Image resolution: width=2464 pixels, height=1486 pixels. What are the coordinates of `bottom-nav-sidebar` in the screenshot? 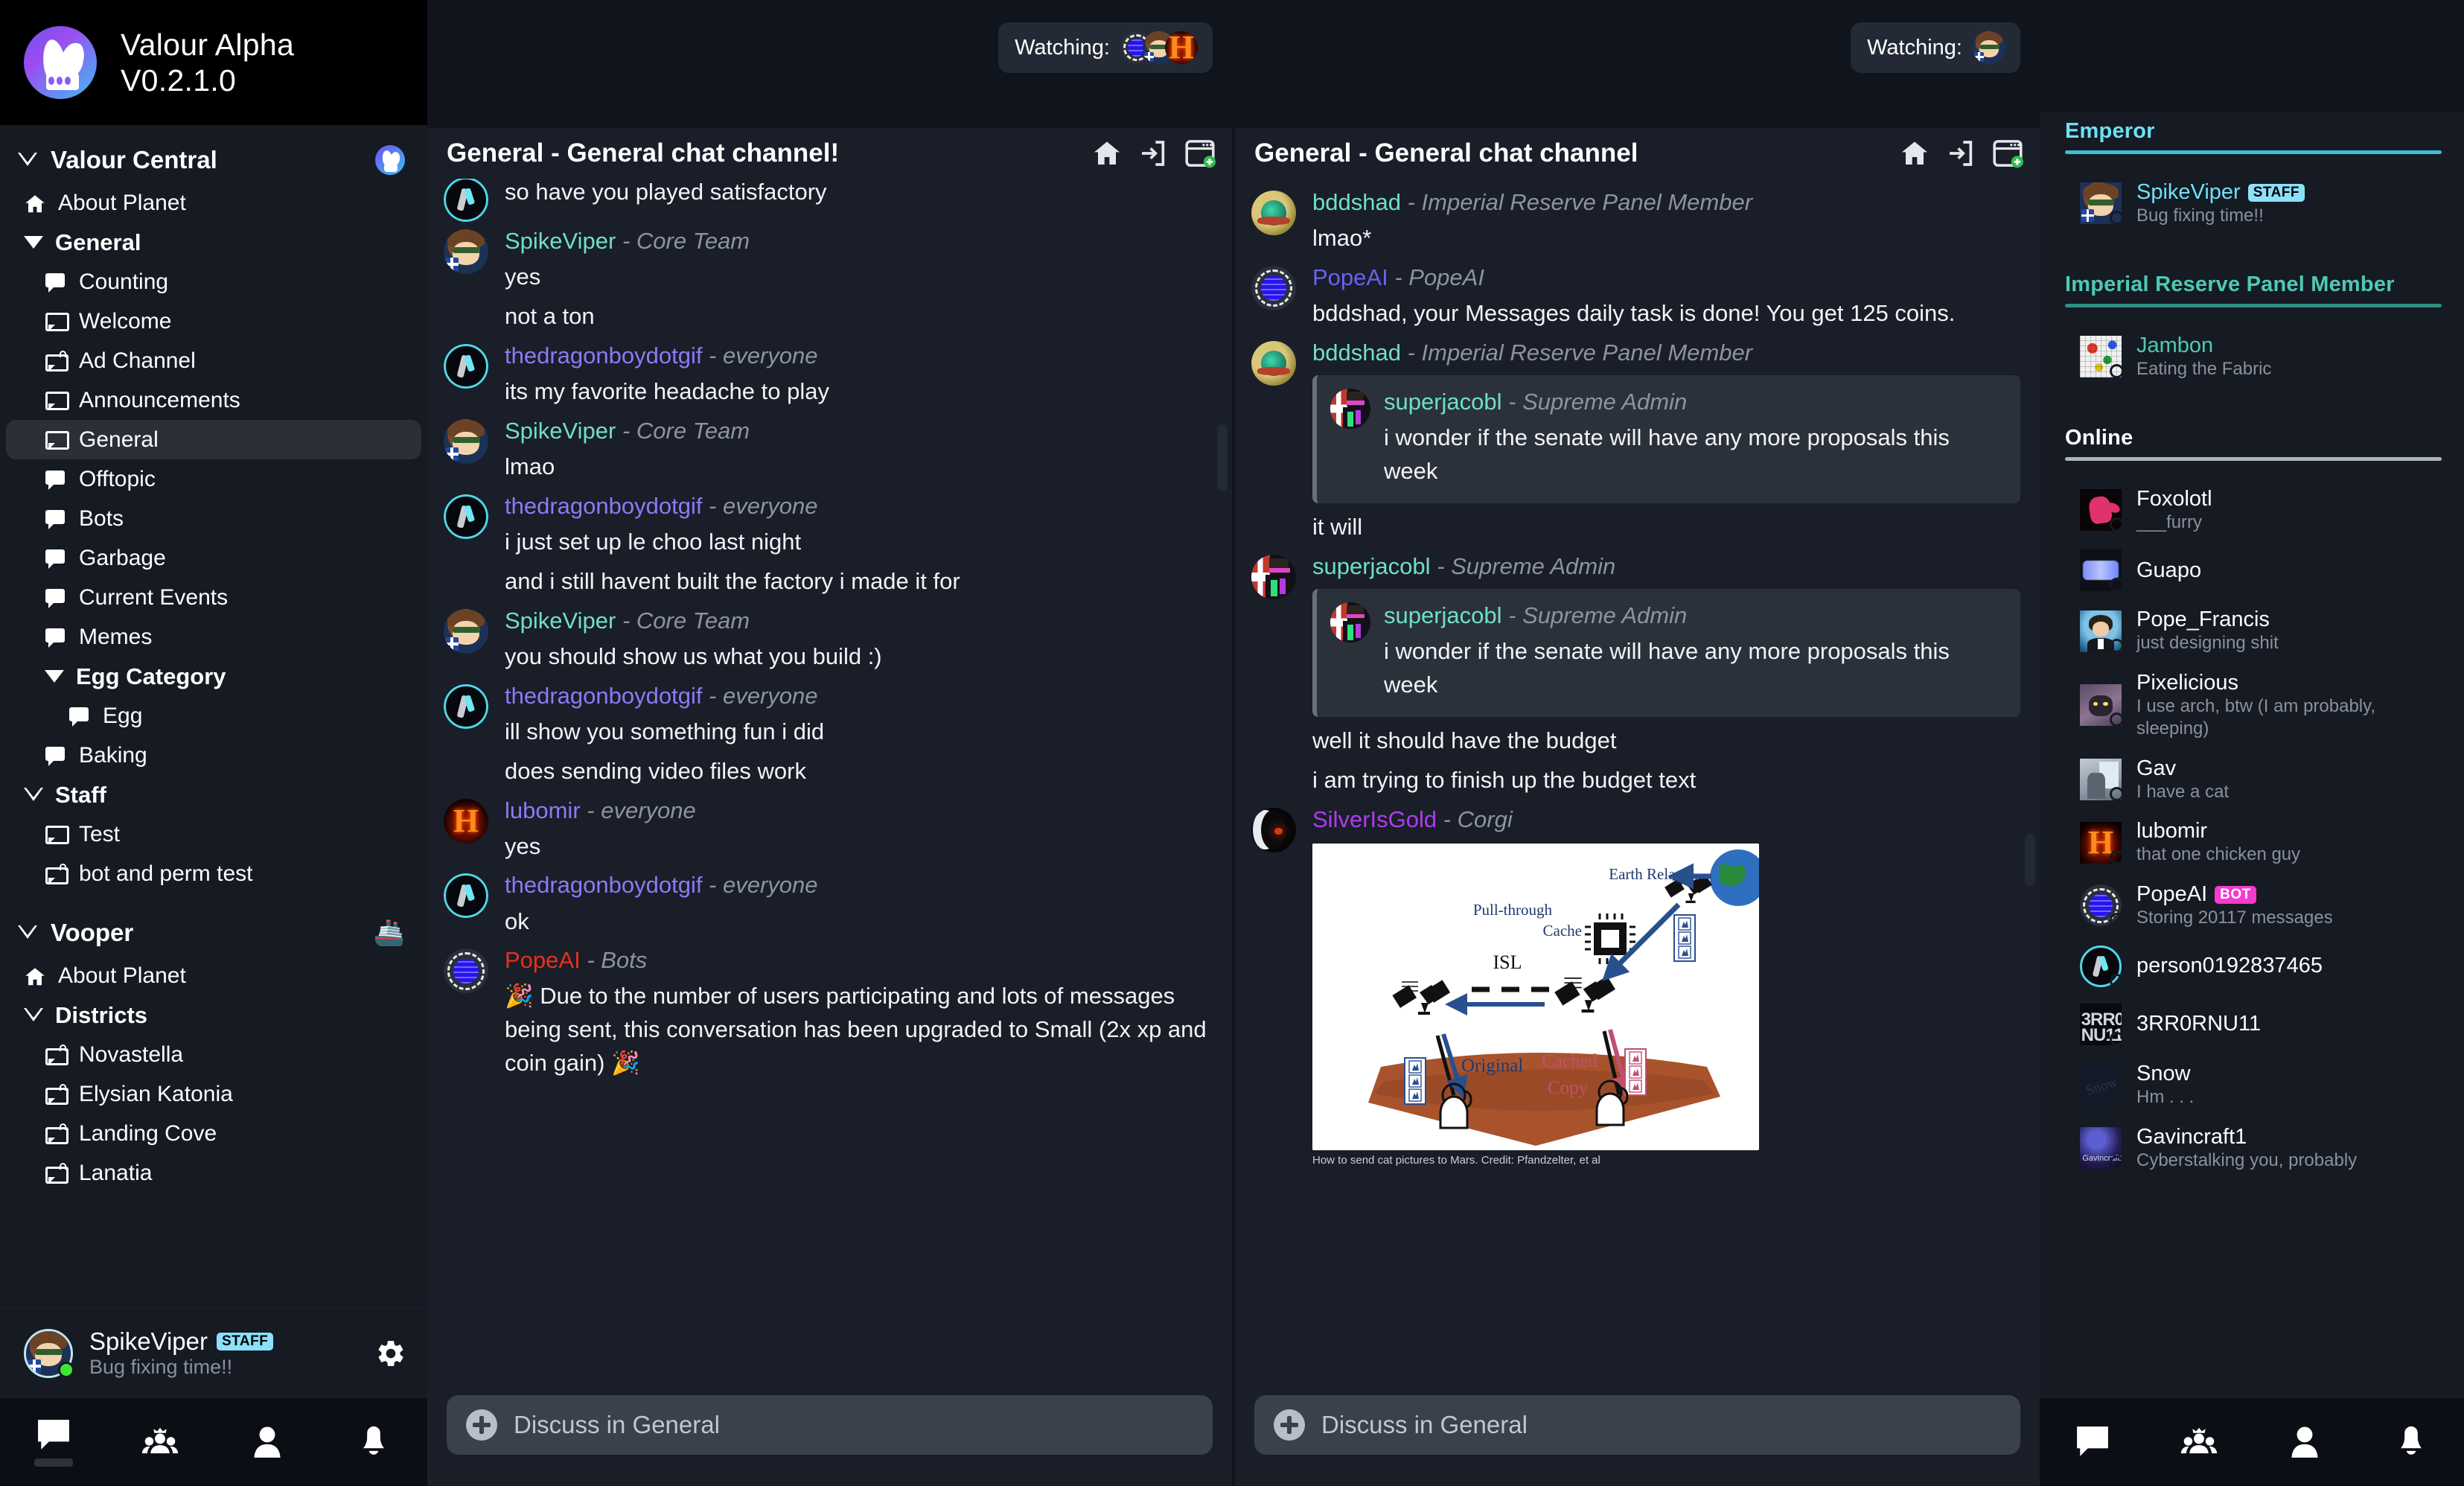 It's located at (214, 1442).